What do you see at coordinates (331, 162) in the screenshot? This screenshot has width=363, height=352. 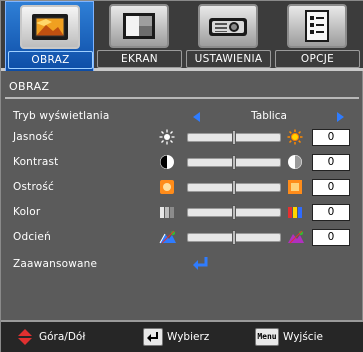 I see `contrast-value: 0` at bounding box center [331, 162].